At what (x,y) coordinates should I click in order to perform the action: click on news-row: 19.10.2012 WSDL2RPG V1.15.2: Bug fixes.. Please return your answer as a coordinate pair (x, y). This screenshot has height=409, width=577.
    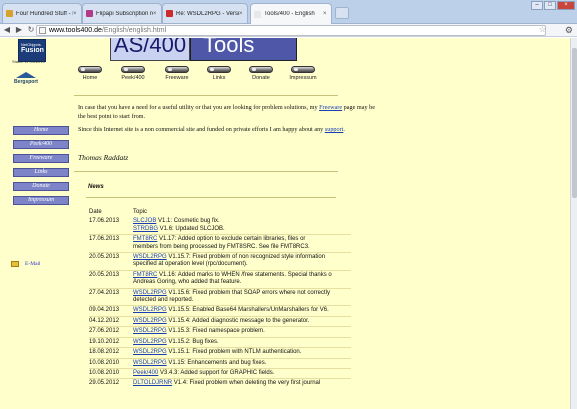
    Looking at the image, I should click on (220, 341).